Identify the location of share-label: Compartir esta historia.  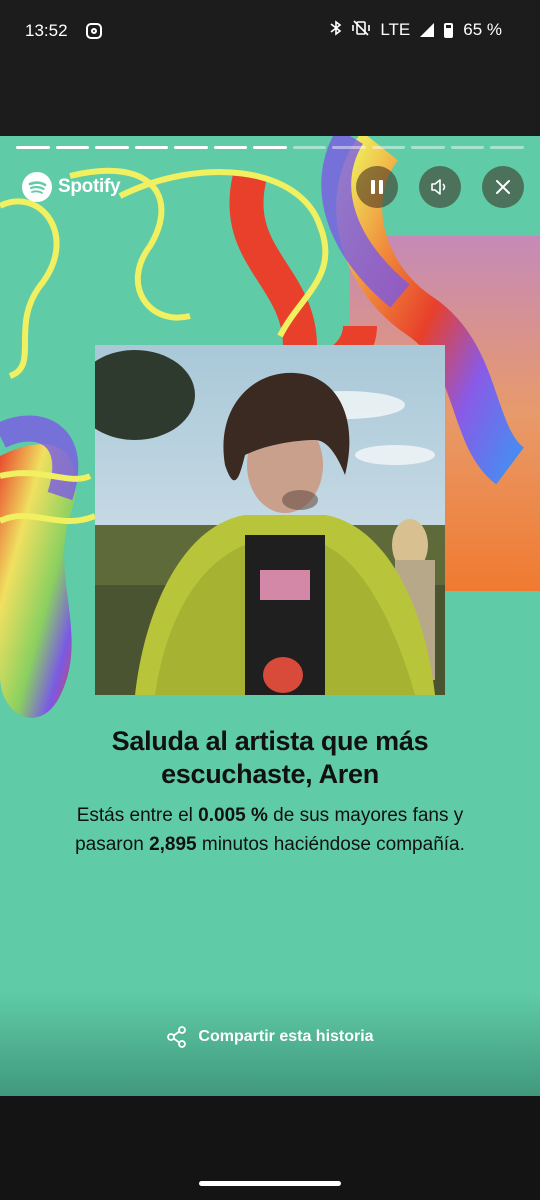
(286, 1036).